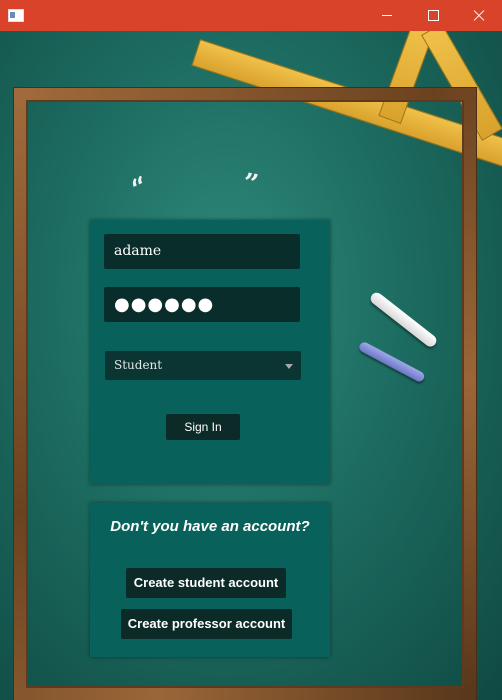 This screenshot has width=502, height=700. What do you see at coordinates (202, 251) in the screenshot?
I see `username-input` at bounding box center [202, 251].